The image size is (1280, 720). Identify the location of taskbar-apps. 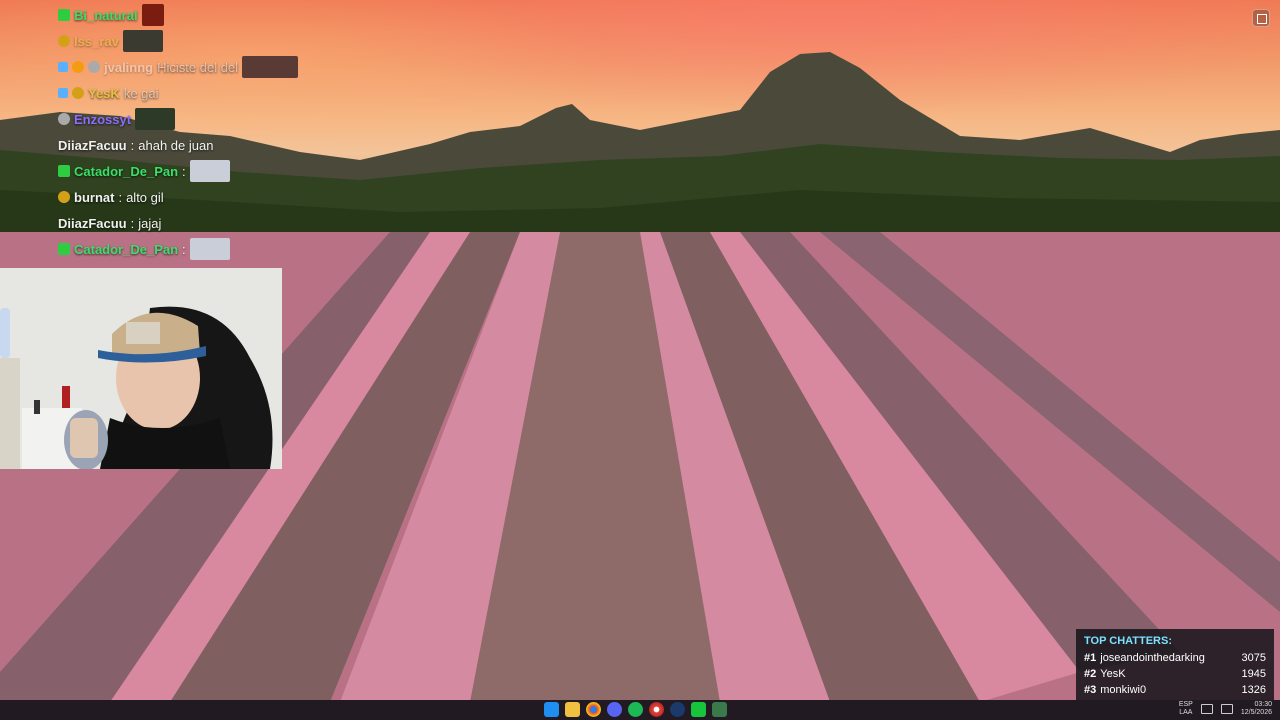
(635, 709).